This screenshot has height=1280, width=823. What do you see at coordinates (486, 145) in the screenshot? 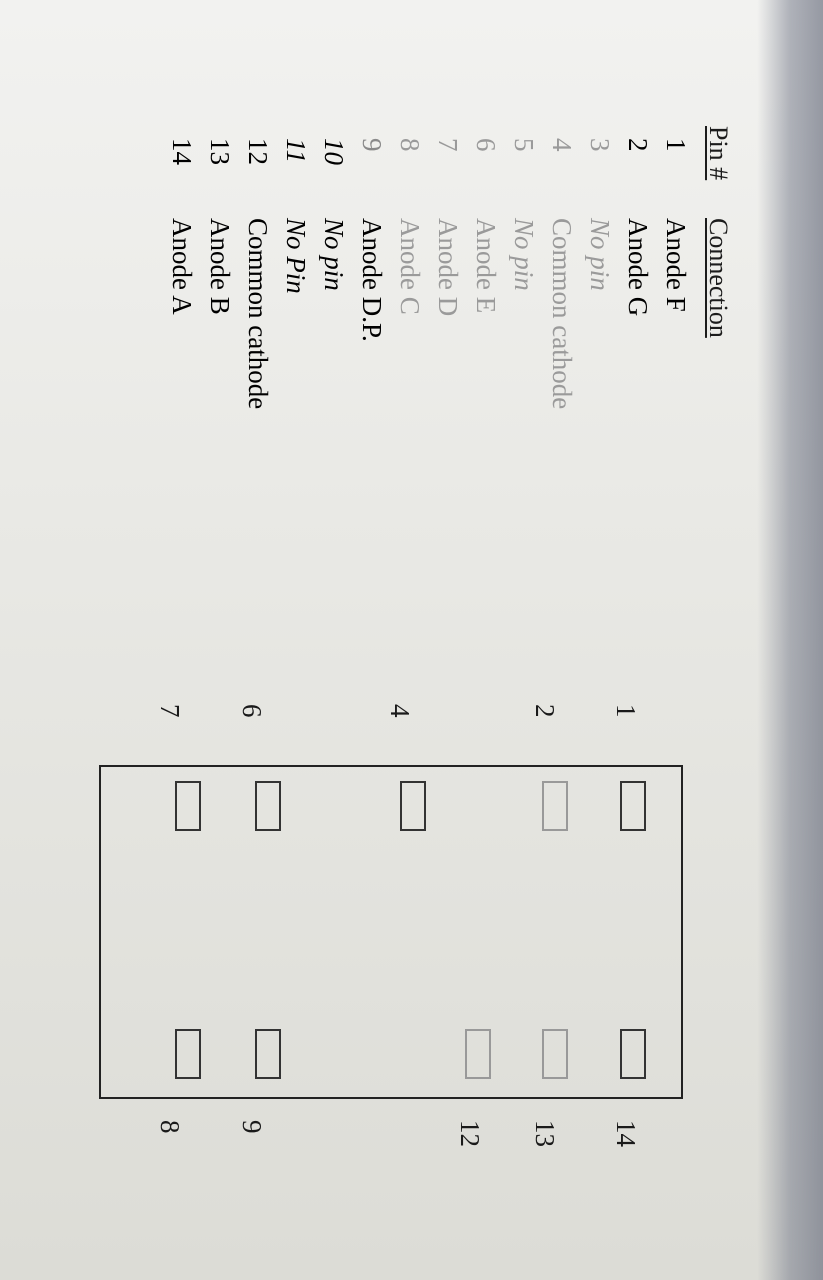
I see `pin-number: 6` at bounding box center [486, 145].